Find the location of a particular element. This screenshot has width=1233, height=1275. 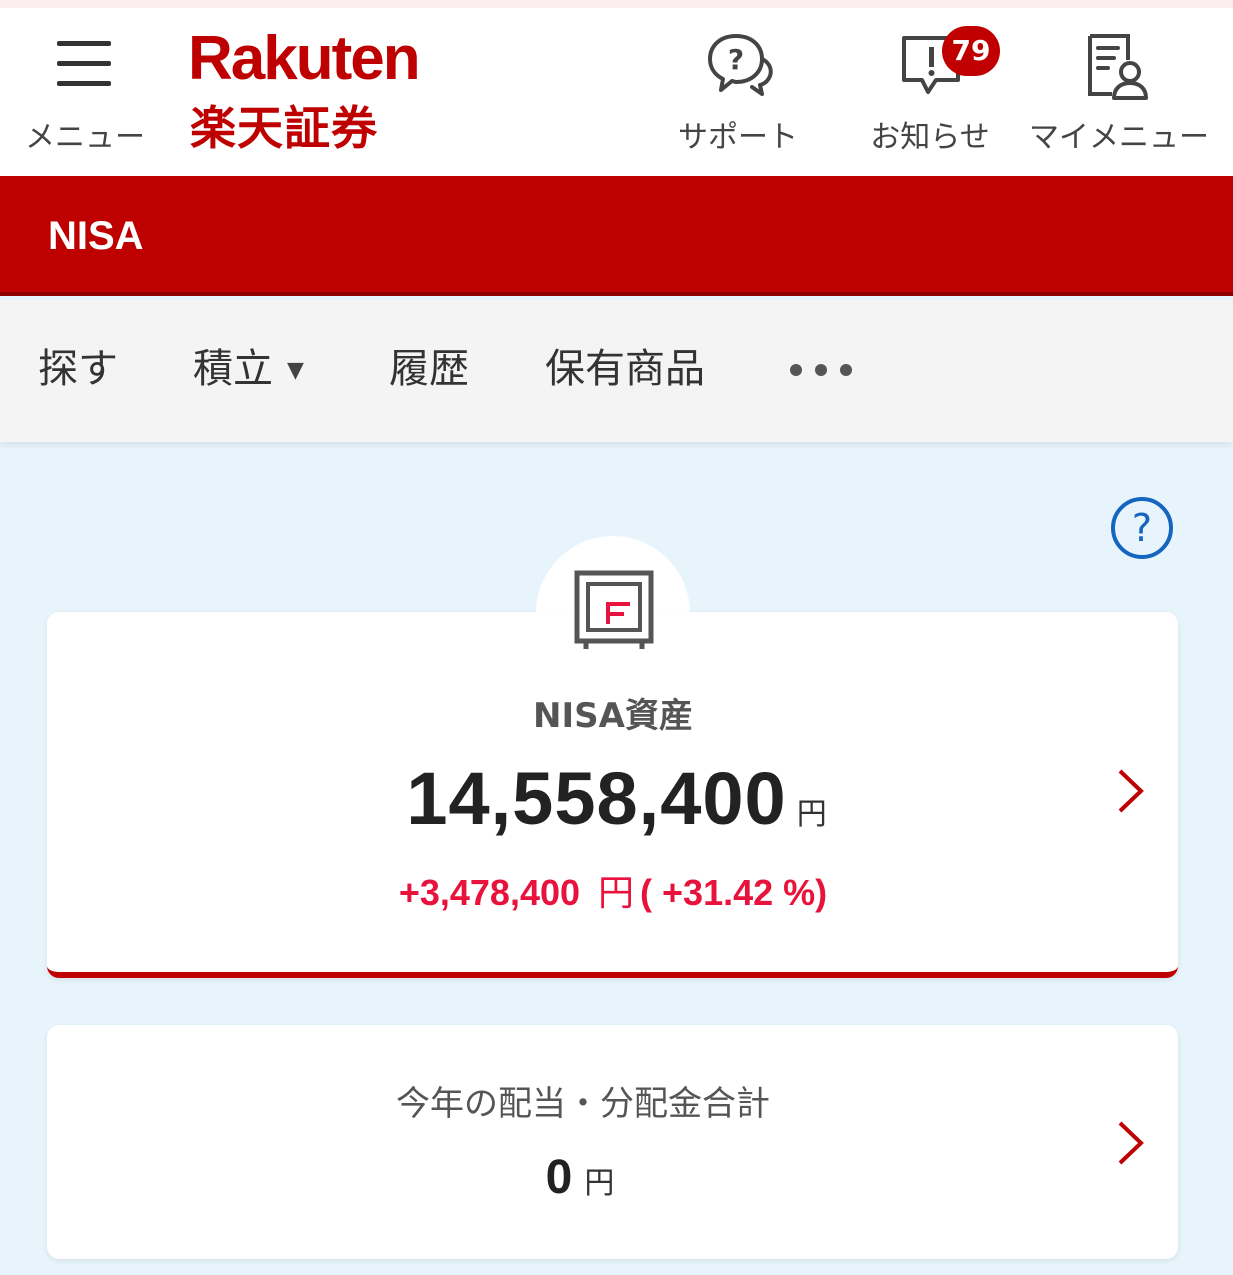

mymenu-button: マイメニュー is located at coordinates (1119, 92).